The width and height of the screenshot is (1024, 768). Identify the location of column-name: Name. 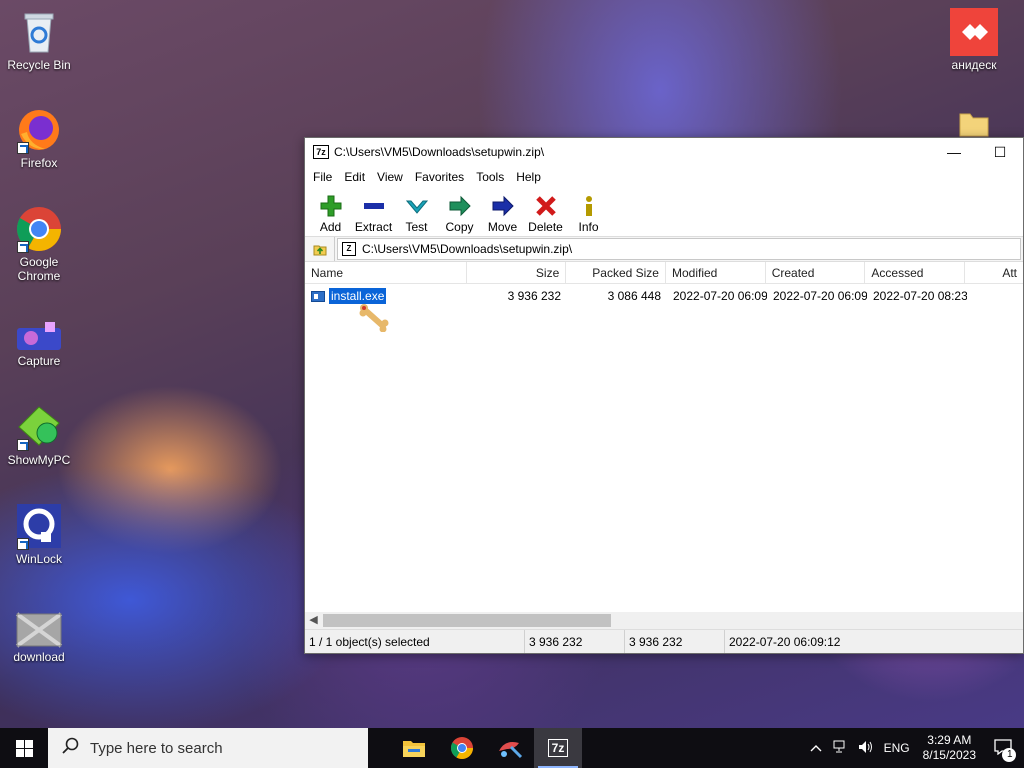
(386, 272).